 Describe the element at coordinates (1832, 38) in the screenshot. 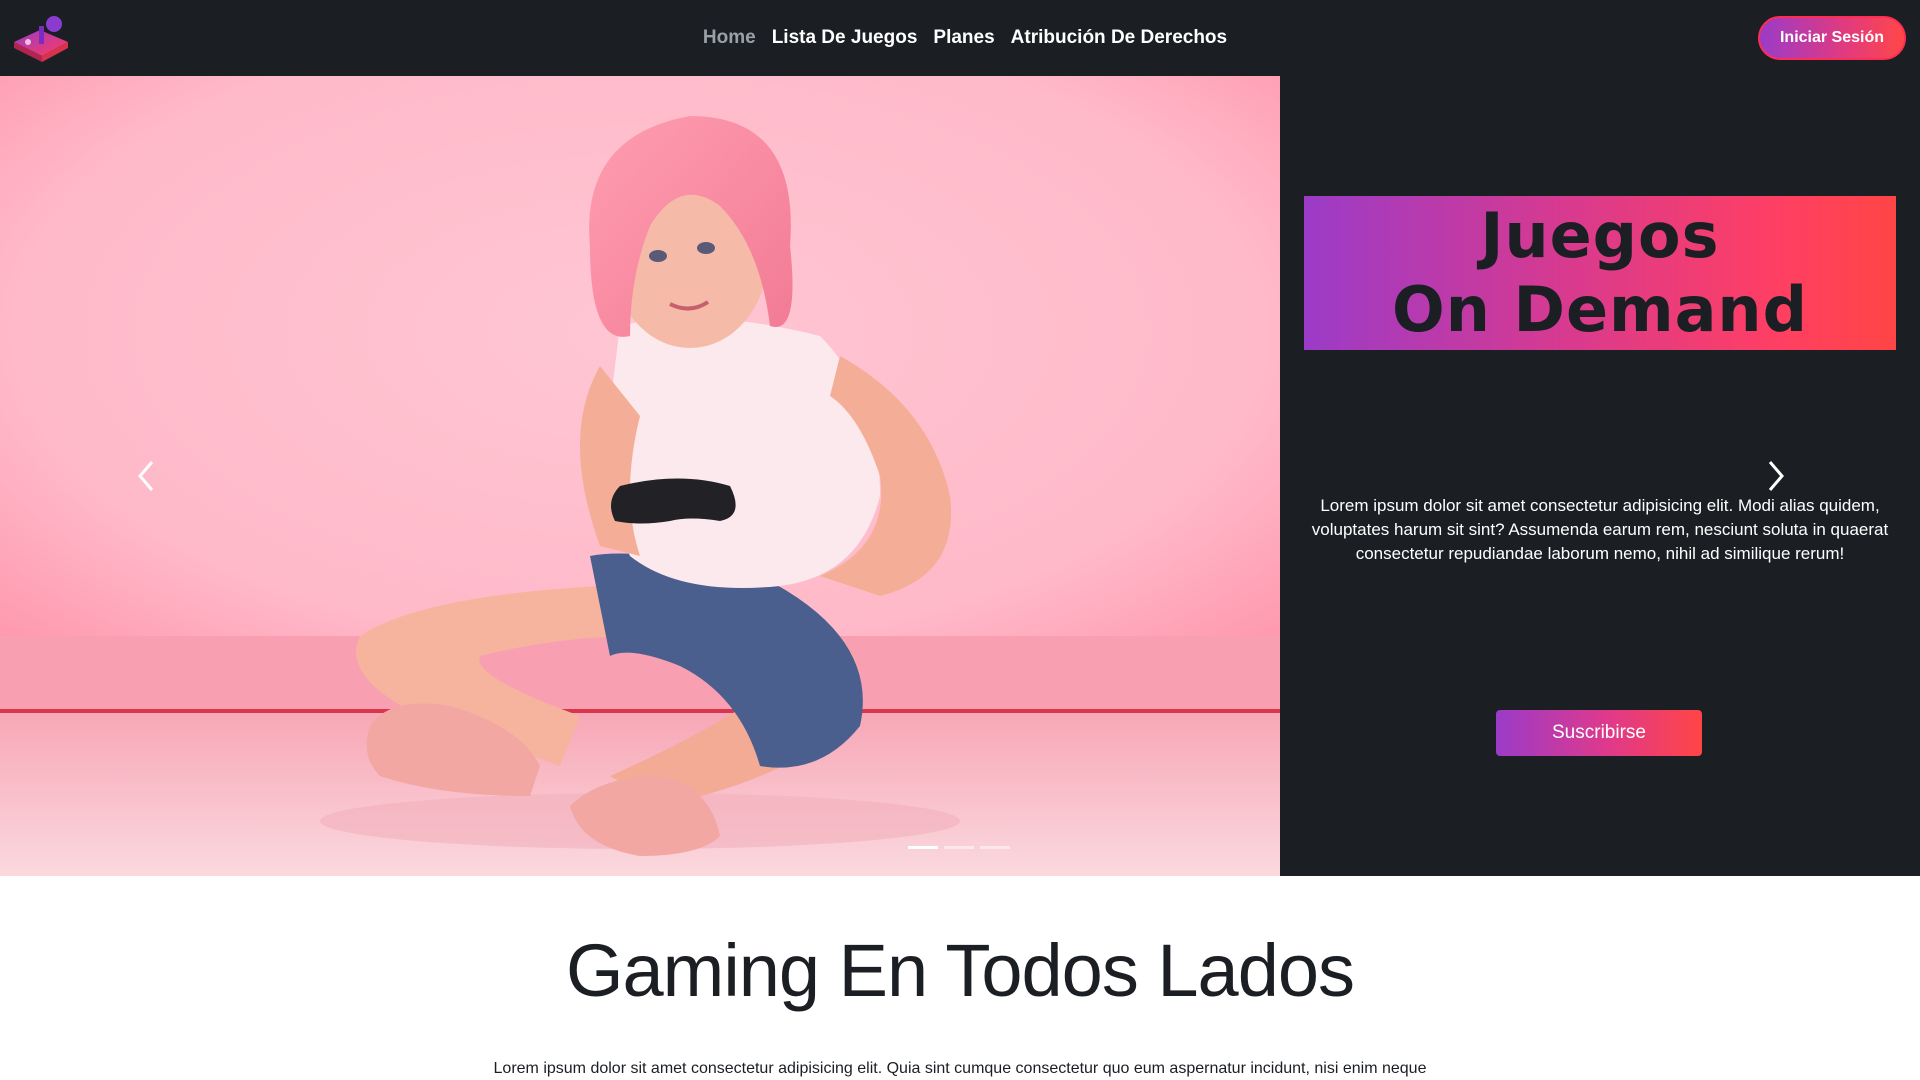

I see `login-button: Iniciar Sesión` at that location.